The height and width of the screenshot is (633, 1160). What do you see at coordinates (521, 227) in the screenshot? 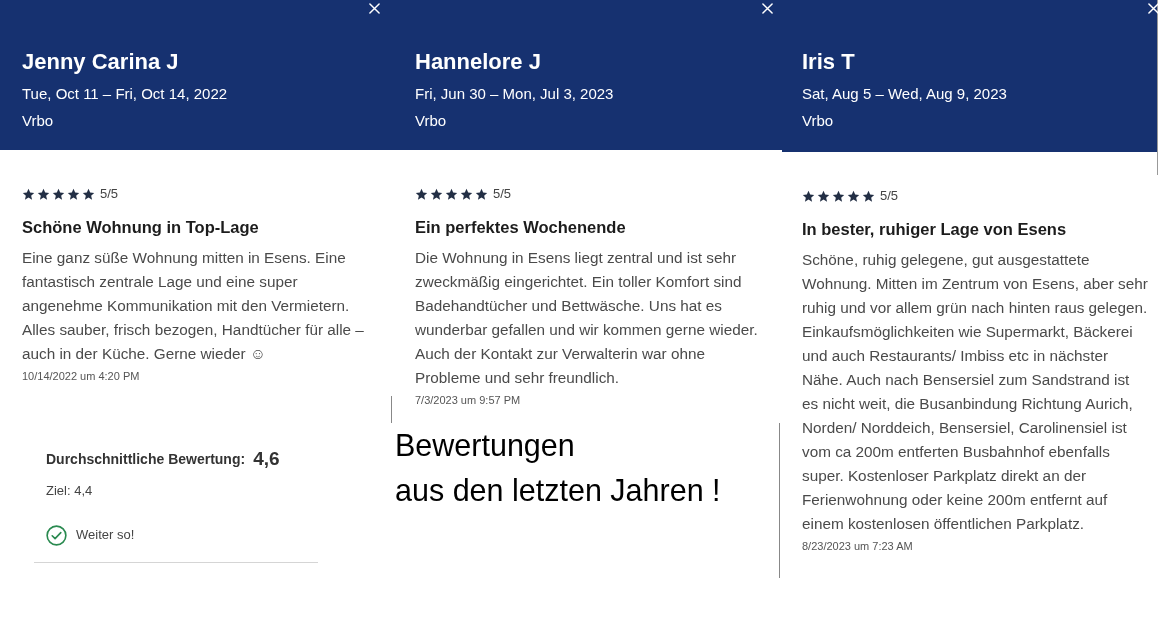
I see `review-title: Ein perfektes Wochenende` at bounding box center [521, 227].